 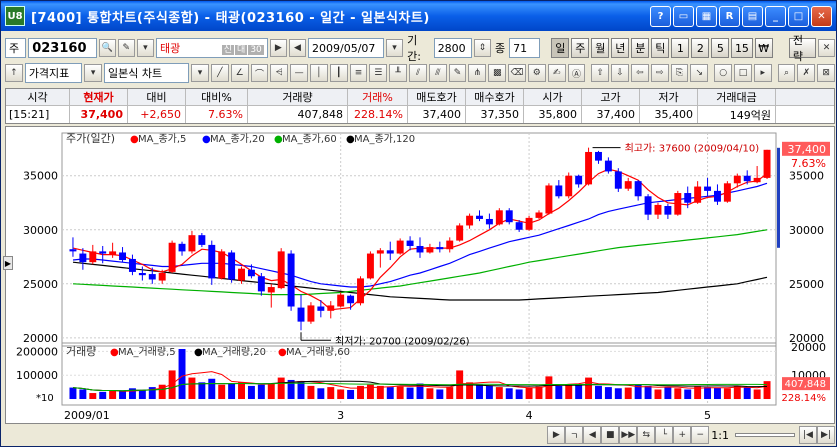 What do you see at coordinates (90, 138) in the screenshot?
I see `price-legend-label: 주가(일간)` at bounding box center [90, 138].